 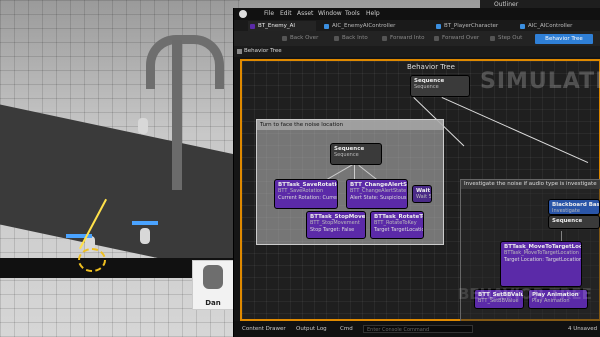 I want to click on cmd-dropdown: Cmd, so click(x=346, y=329).